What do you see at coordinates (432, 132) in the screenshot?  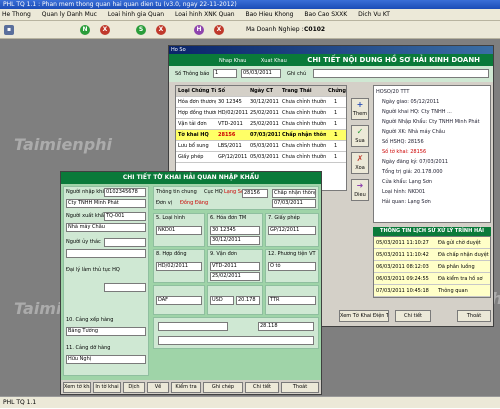 I see `tree-item: Người XK: Nhà máy Châu` at bounding box center [432, 132].